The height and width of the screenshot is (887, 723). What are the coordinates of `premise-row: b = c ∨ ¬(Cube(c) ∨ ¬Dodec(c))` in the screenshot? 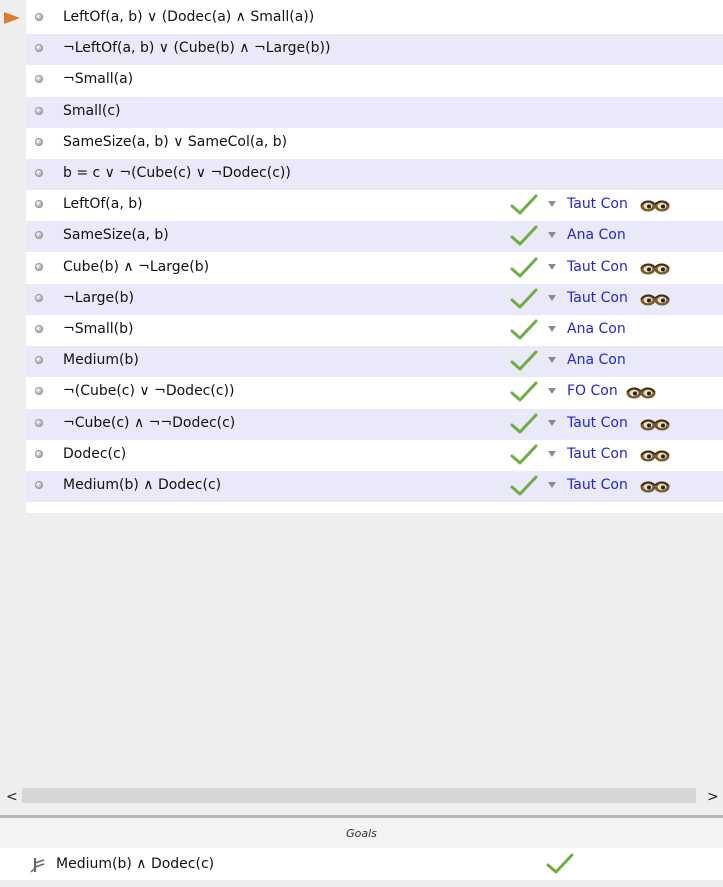 It's located at (374, 174).